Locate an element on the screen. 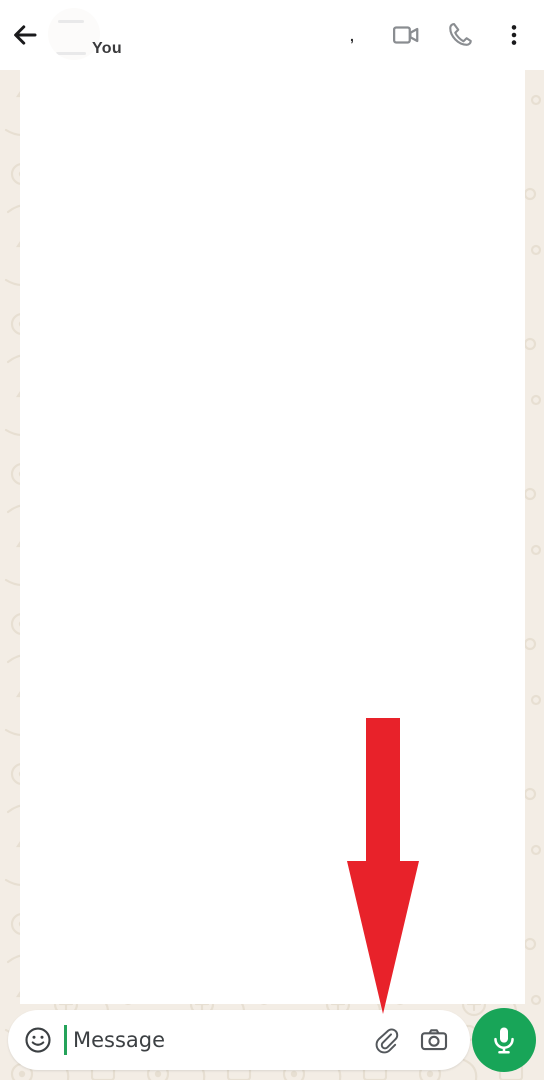 The width and height of the screenshot is (544, 1080). chat-subtitle: You is located at coordinates (107, 48).